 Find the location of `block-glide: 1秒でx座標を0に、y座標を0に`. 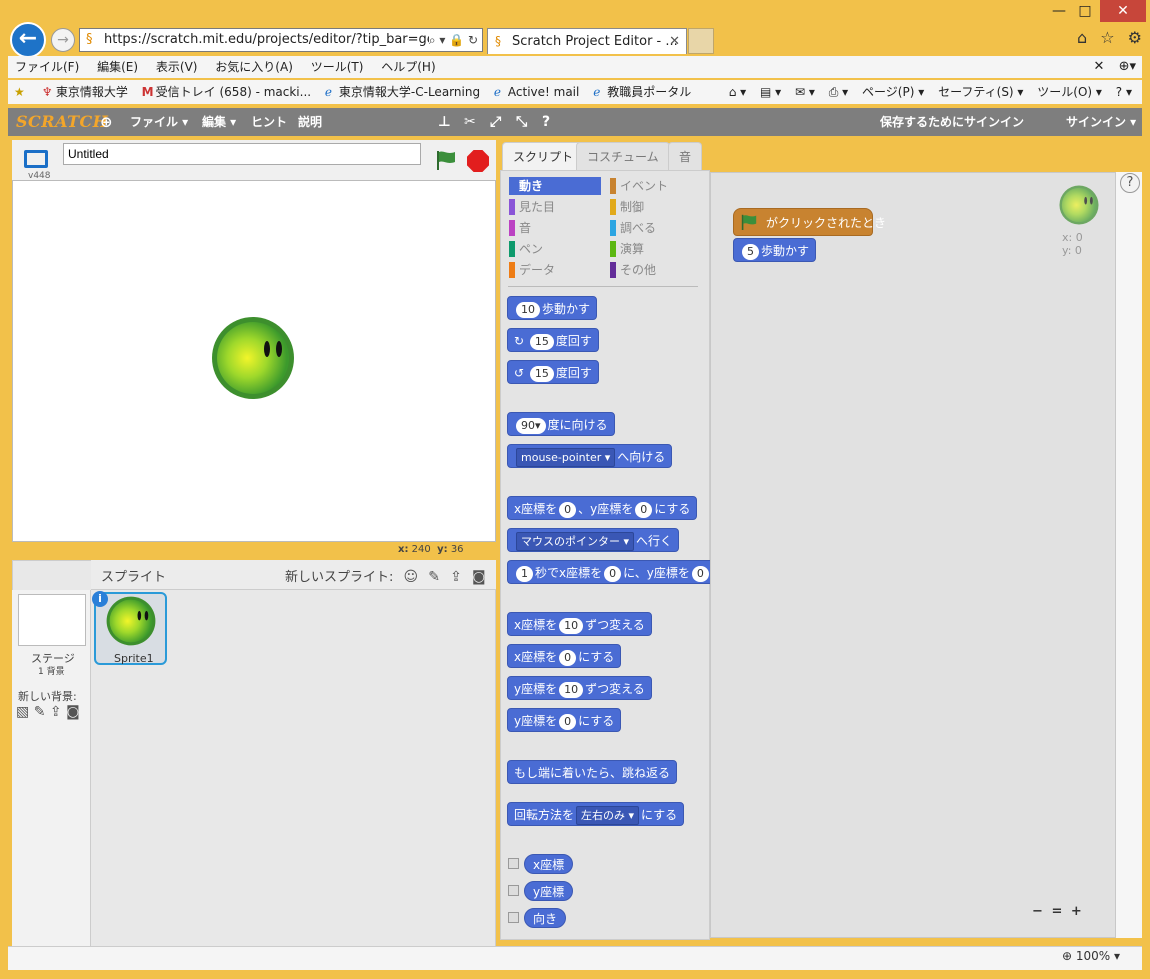

block-glide: 1秒でx座標を0に、y座標を0に is located at coordinates (608, 572).